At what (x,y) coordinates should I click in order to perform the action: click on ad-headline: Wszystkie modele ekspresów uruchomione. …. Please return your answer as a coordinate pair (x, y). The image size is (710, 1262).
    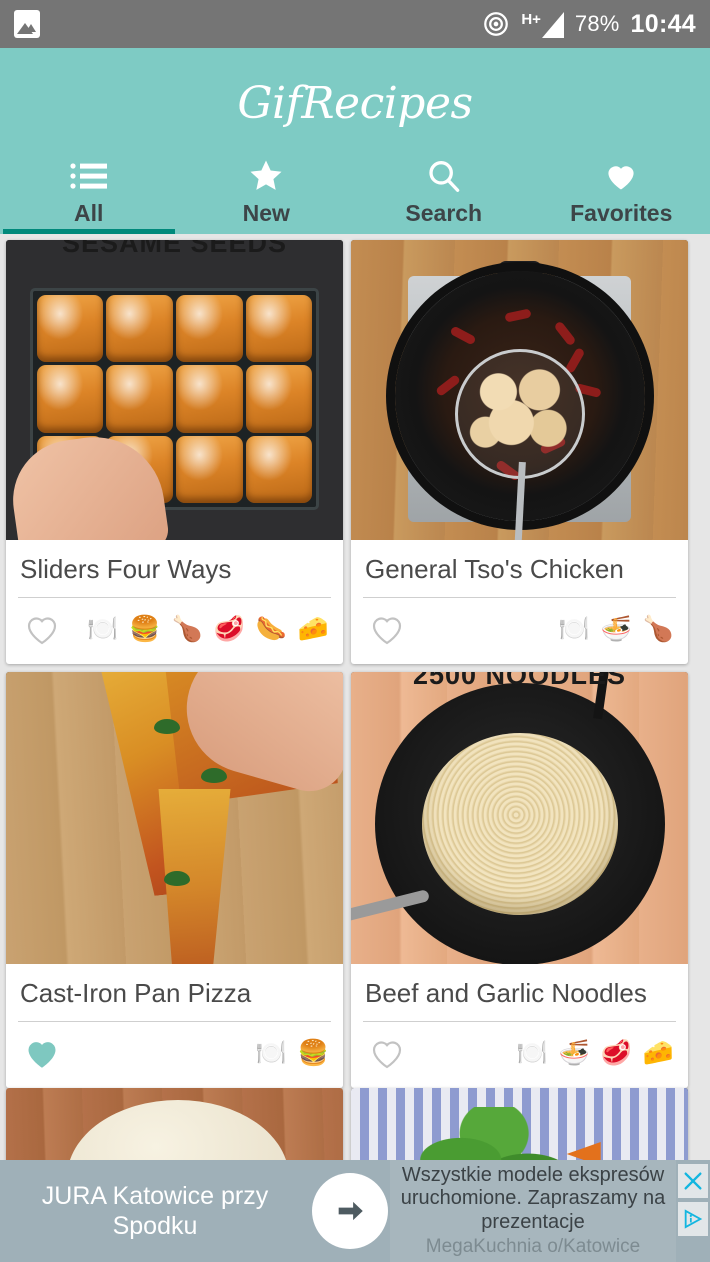
    Looking at the image, I should click on (533, 1198).